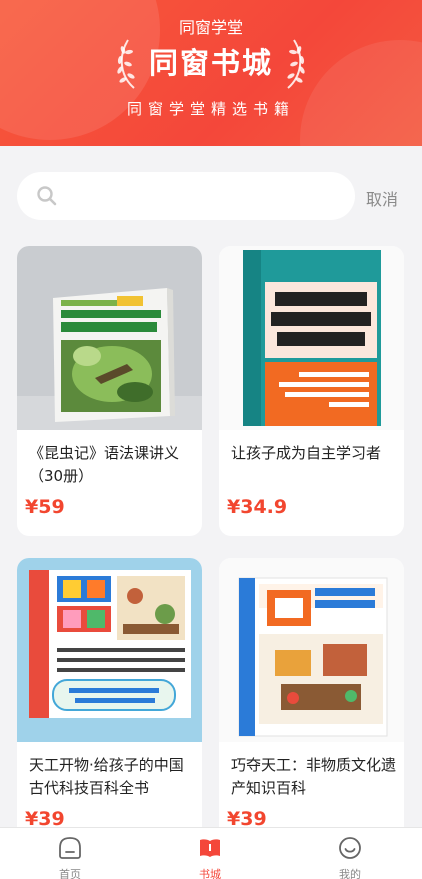 This screenshot has width=422, height=879. I want to click on search-input, so click(204, 196).